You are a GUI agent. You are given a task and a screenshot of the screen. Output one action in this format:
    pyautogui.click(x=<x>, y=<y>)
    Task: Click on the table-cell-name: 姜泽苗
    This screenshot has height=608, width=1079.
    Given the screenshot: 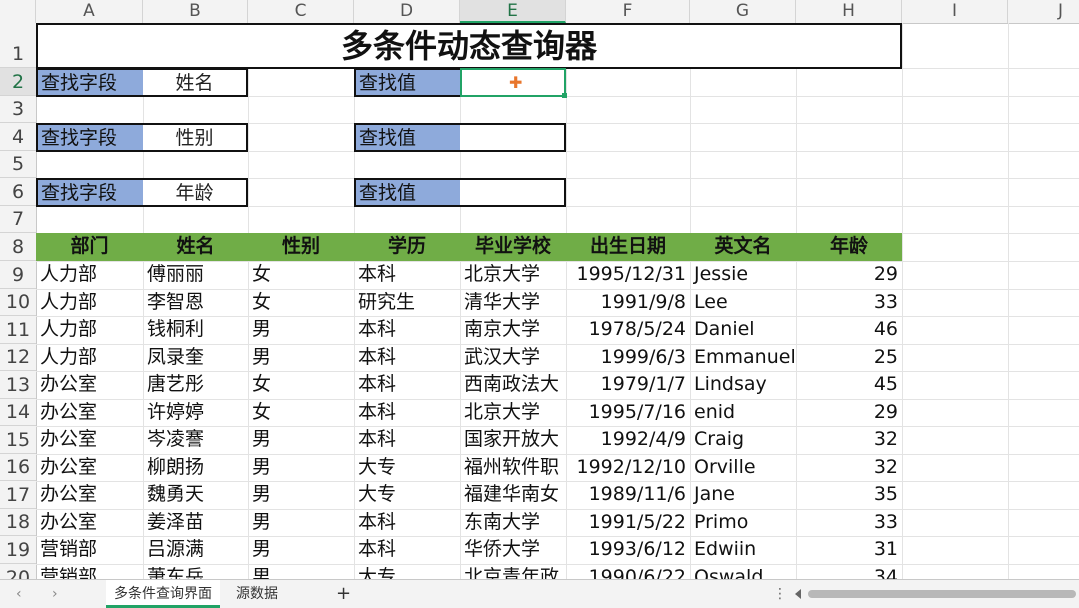 What is the action you would take?
    pyautogui.click(x=195, y=523)
    